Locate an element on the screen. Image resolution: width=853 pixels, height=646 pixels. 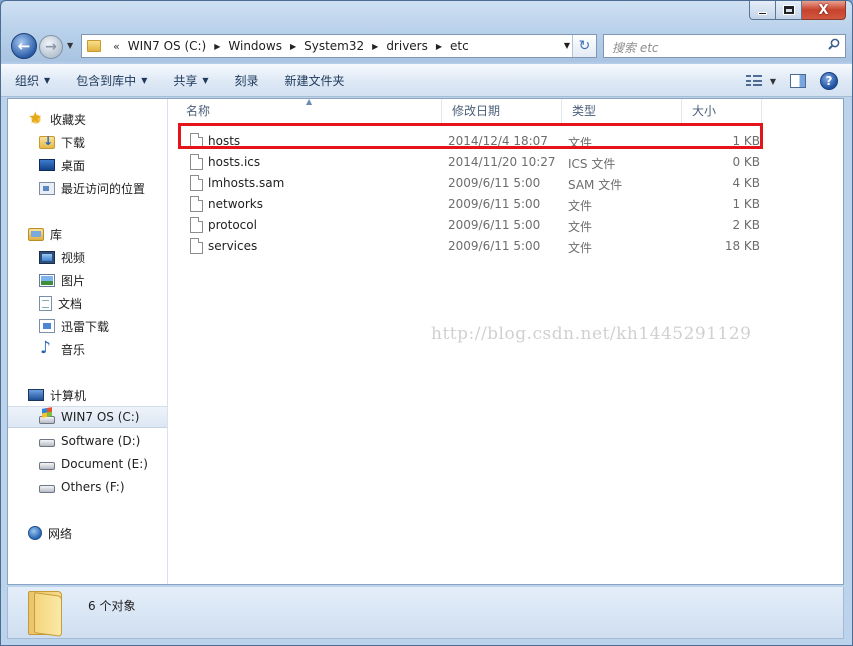
recent-places-icon is located at coordinates (47, 188).